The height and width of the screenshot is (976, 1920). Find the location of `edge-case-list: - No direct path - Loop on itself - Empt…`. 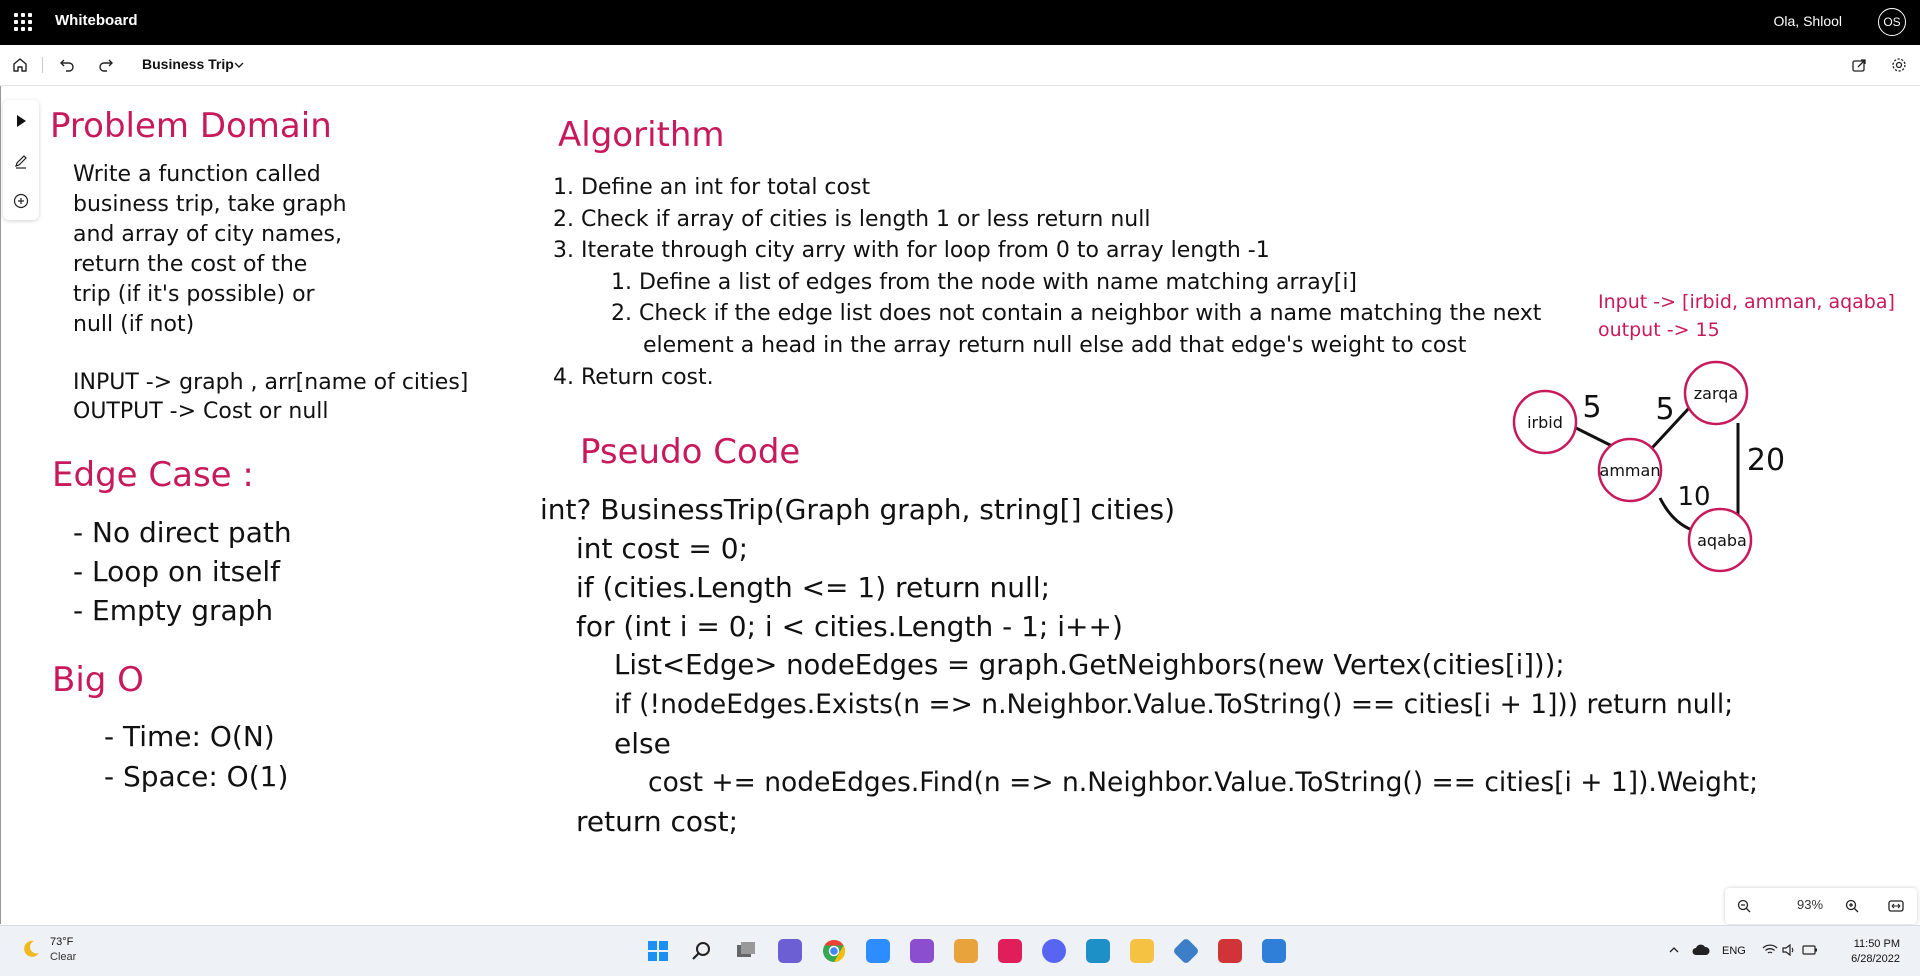

edge-case-list: - No direct path - Loop on itself - Empt… is located at coordinates (182, 571).